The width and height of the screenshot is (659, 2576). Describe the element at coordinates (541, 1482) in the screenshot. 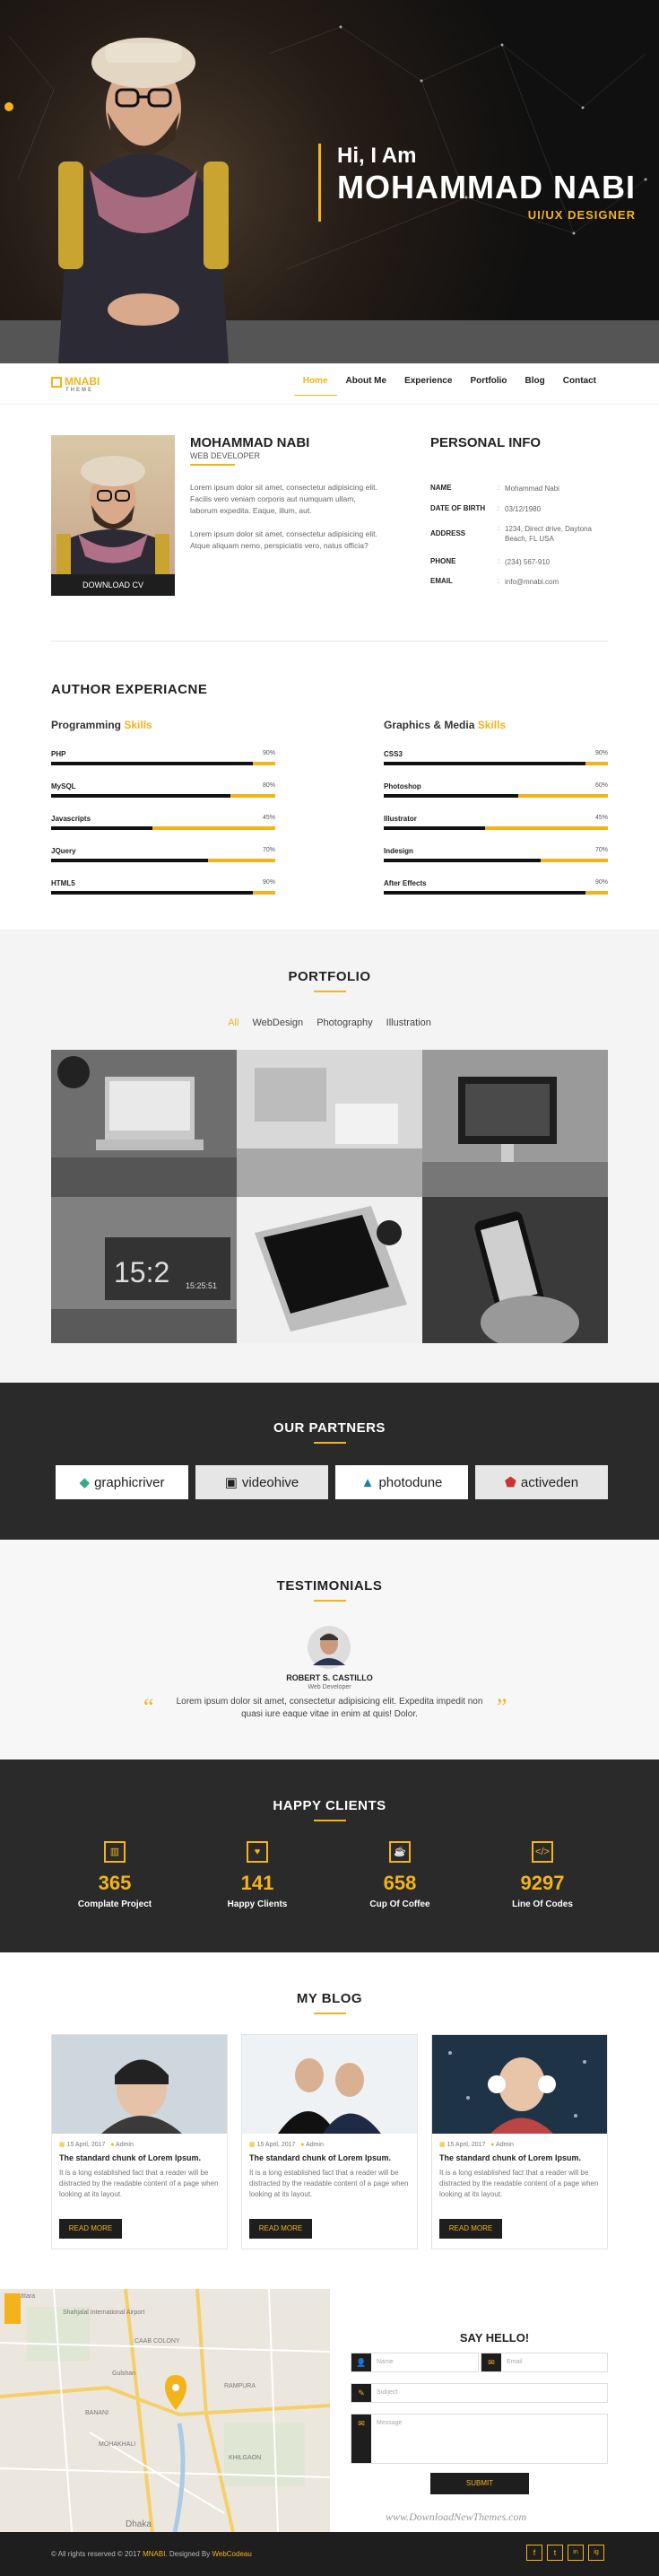

I see `partner-logo-activeden: ⬟ activeden` at that location.